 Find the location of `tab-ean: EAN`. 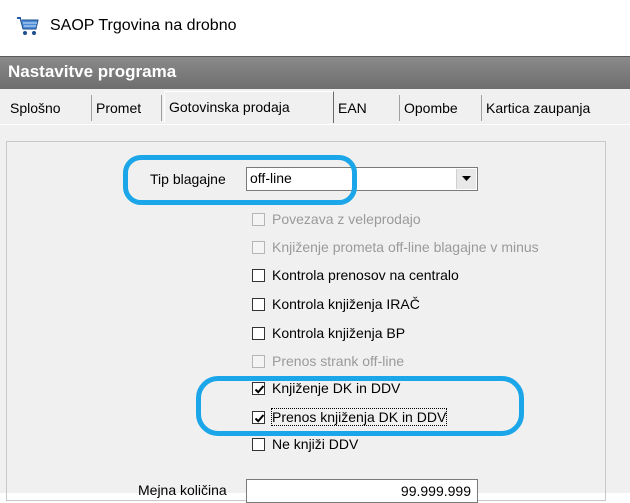

tab-ean: EAN is located at coordinates (367, 108).